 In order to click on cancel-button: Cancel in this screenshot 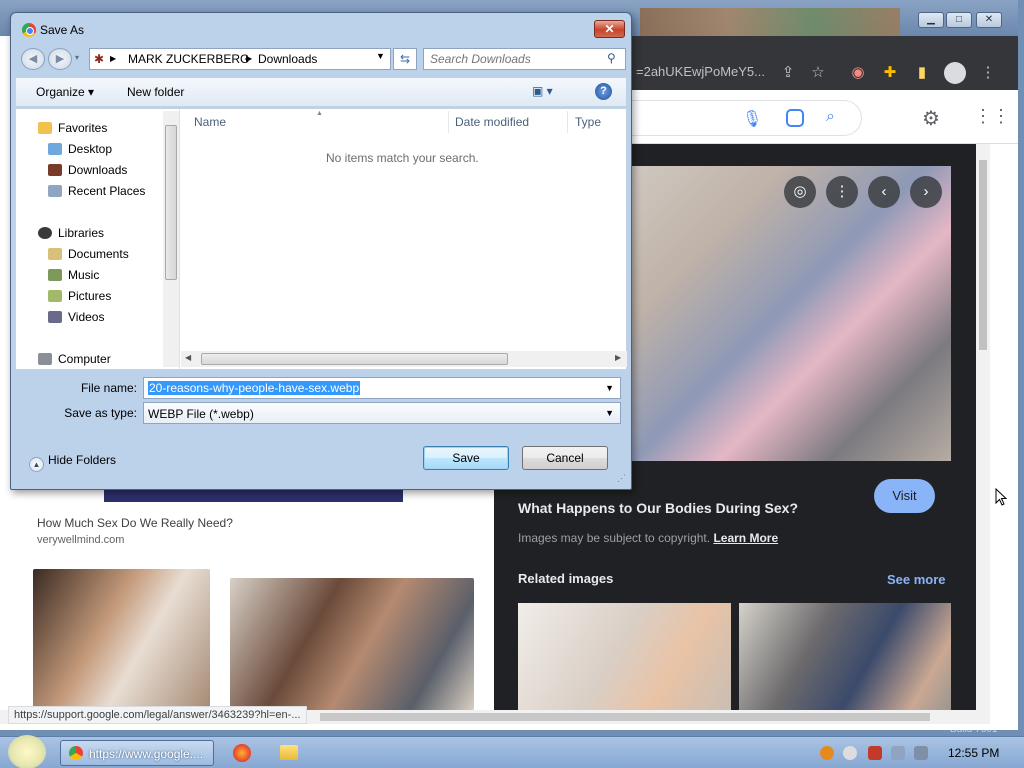, I will do `click(565, 458)`.